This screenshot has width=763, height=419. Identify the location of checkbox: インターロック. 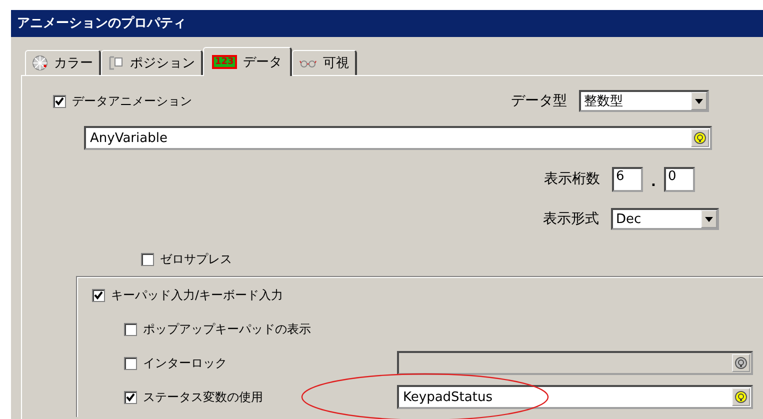
(260, 363).